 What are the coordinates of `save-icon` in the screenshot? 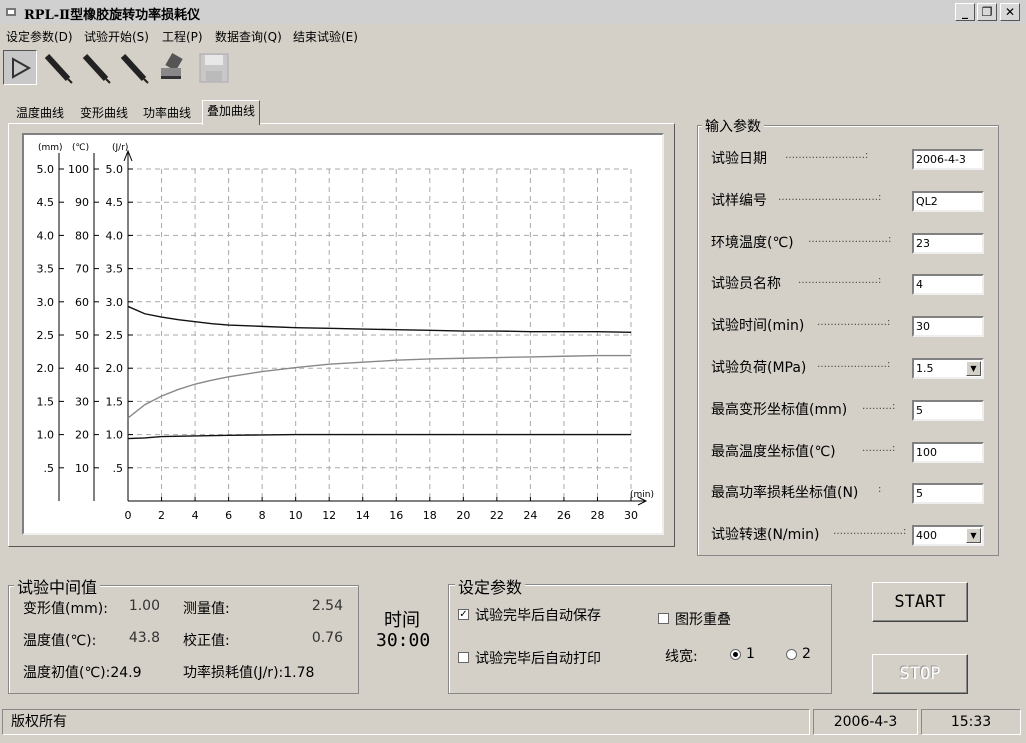 It's located at (214, 68).